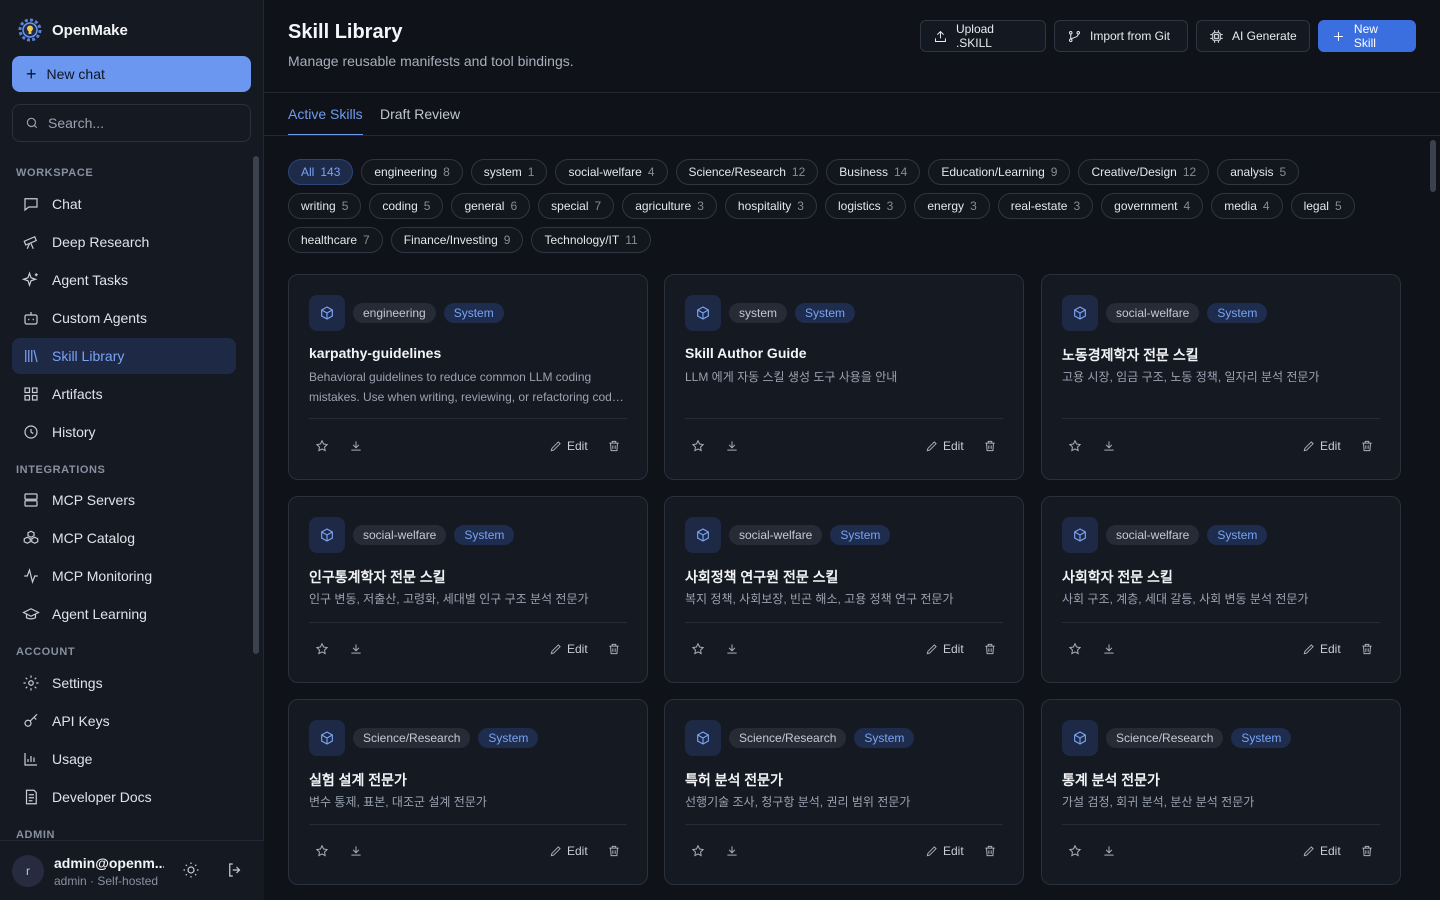 The image size is (1440, 900). What do you see at coordinates (591, 240) in the screenshot?
I see `filter-chip: Technology/IT 11` at bounding box center [591, 240].